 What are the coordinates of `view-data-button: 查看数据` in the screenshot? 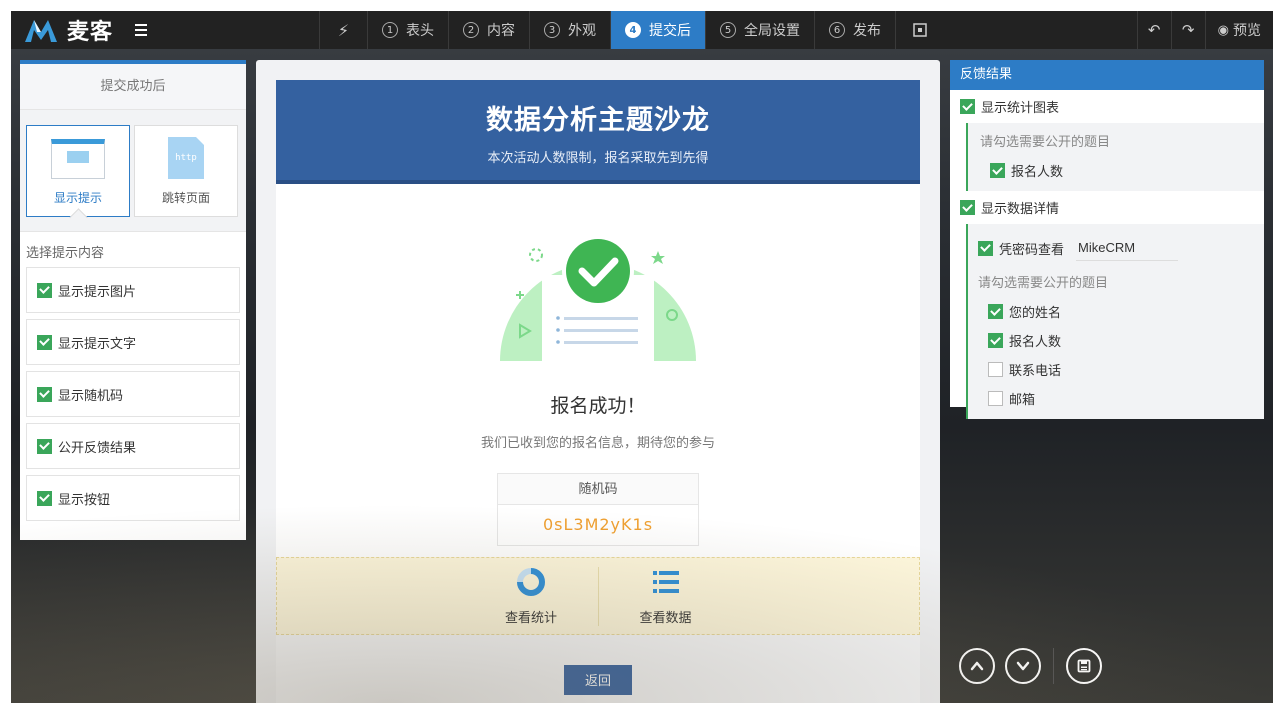 It's located at (665, 596).